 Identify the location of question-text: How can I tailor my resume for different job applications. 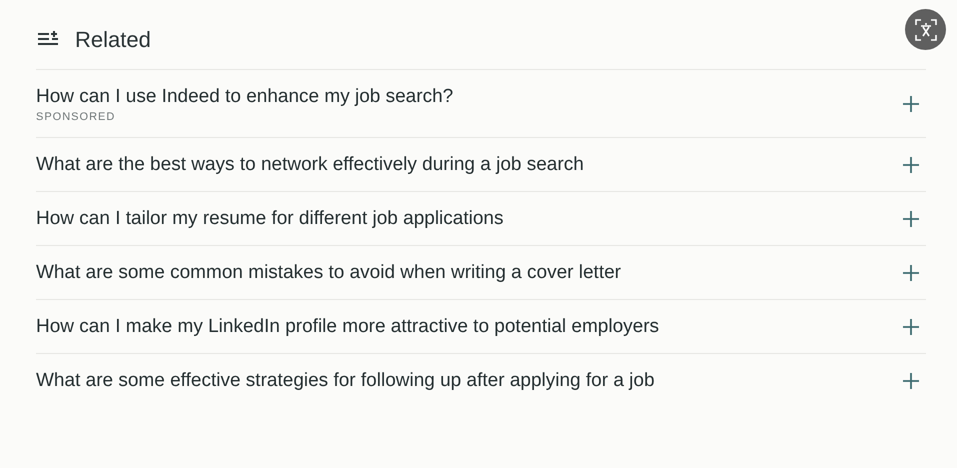
(270, 218).